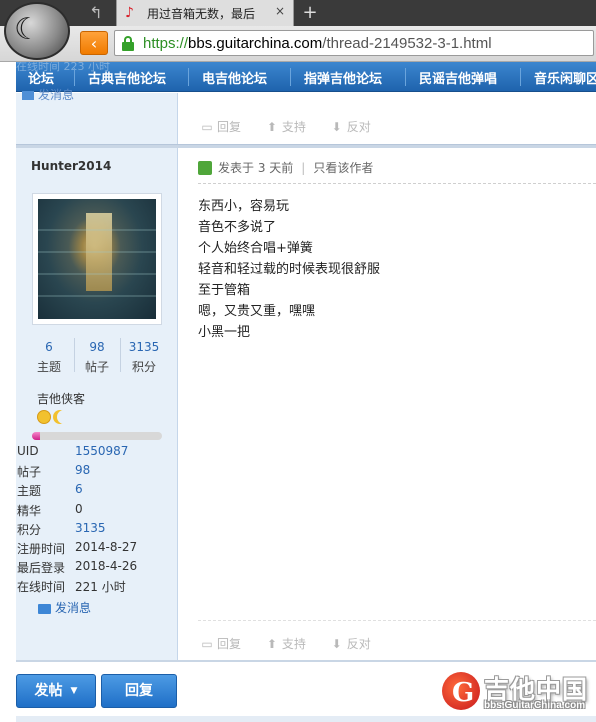 This screenshot has width=596, height=722. What do you see at coordinates (54, 418) in the screenshot?
I see `medals` at bounding box center [54, 418].